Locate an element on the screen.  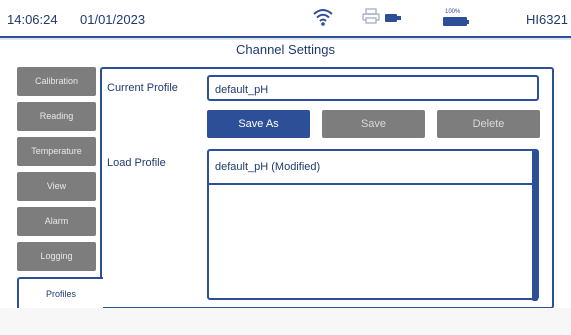
meter-model: HI6321 is located at coordinates (547, 19).